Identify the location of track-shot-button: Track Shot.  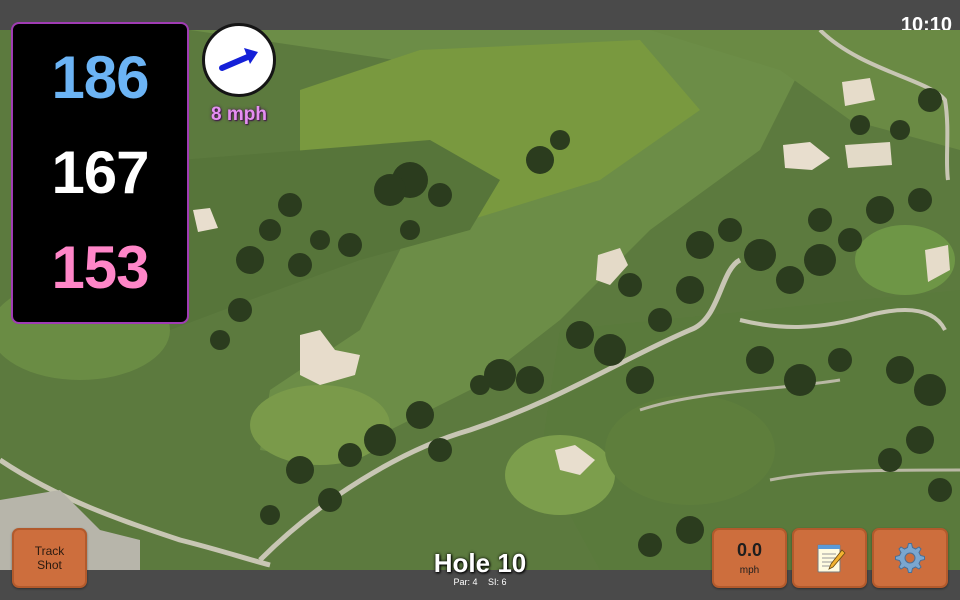
(49, 558).